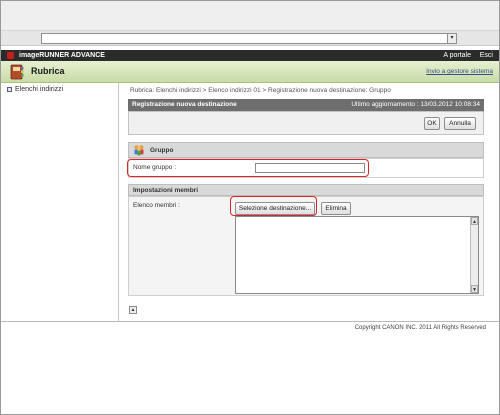 This screenshot has width=500, height=415. What do you see at coordinates (459, 71) in the screenshot?
I see `send-to-admin-link: Invio a gestore sistema` at bounding box center [459, 71].